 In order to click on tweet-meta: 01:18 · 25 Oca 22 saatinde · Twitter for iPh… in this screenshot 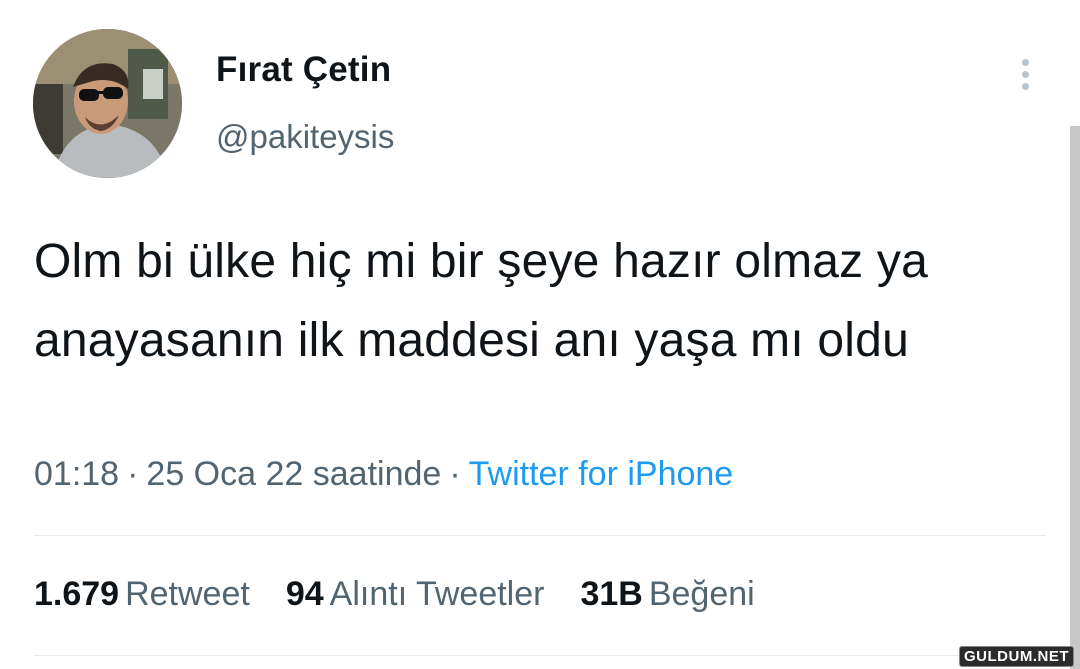, I will do `click(383, 474)`.